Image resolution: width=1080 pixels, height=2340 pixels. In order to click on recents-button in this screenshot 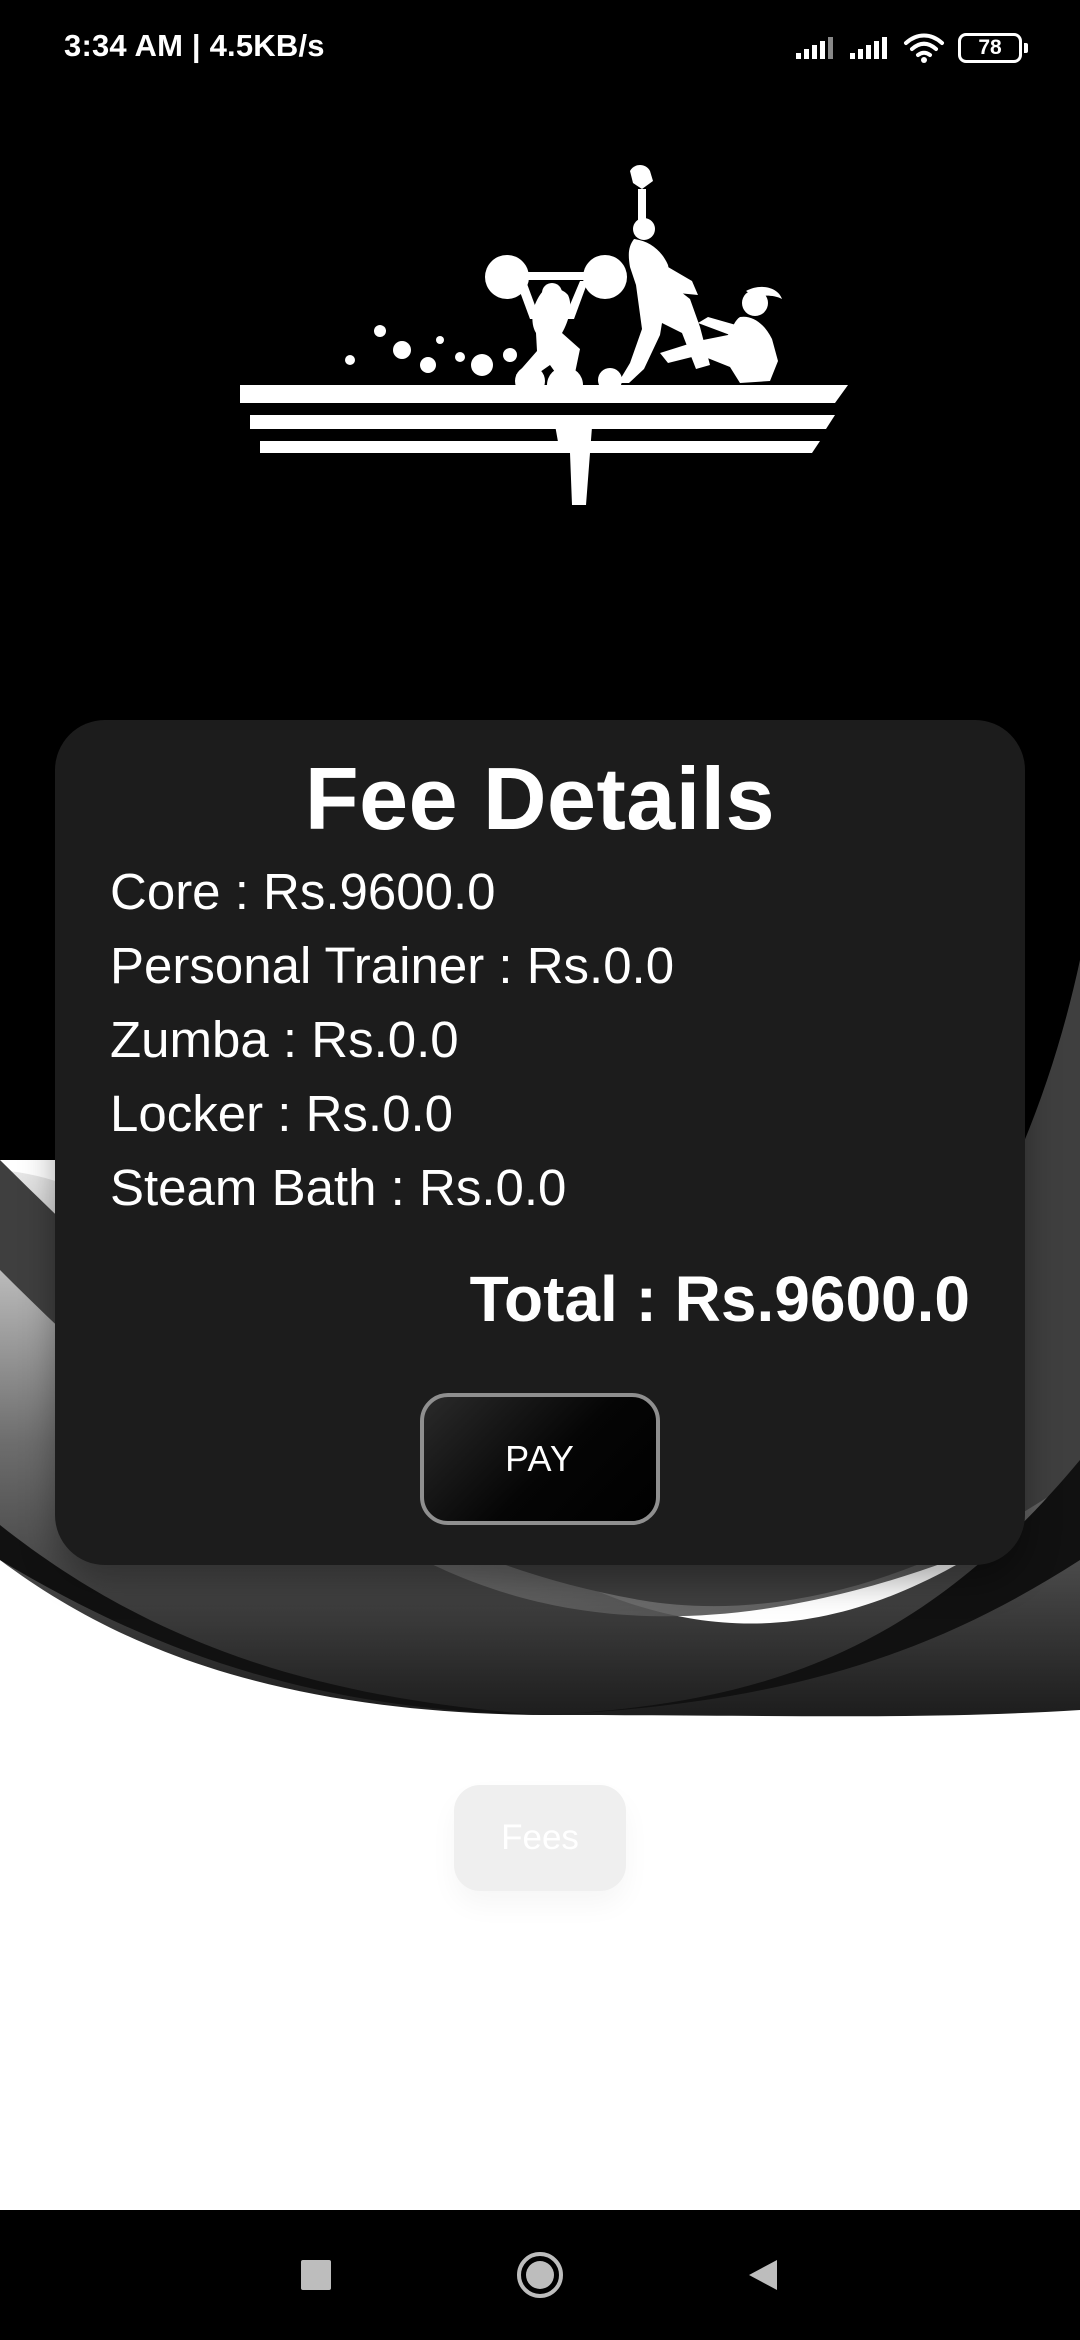, I will do `click(316, 2275)`.